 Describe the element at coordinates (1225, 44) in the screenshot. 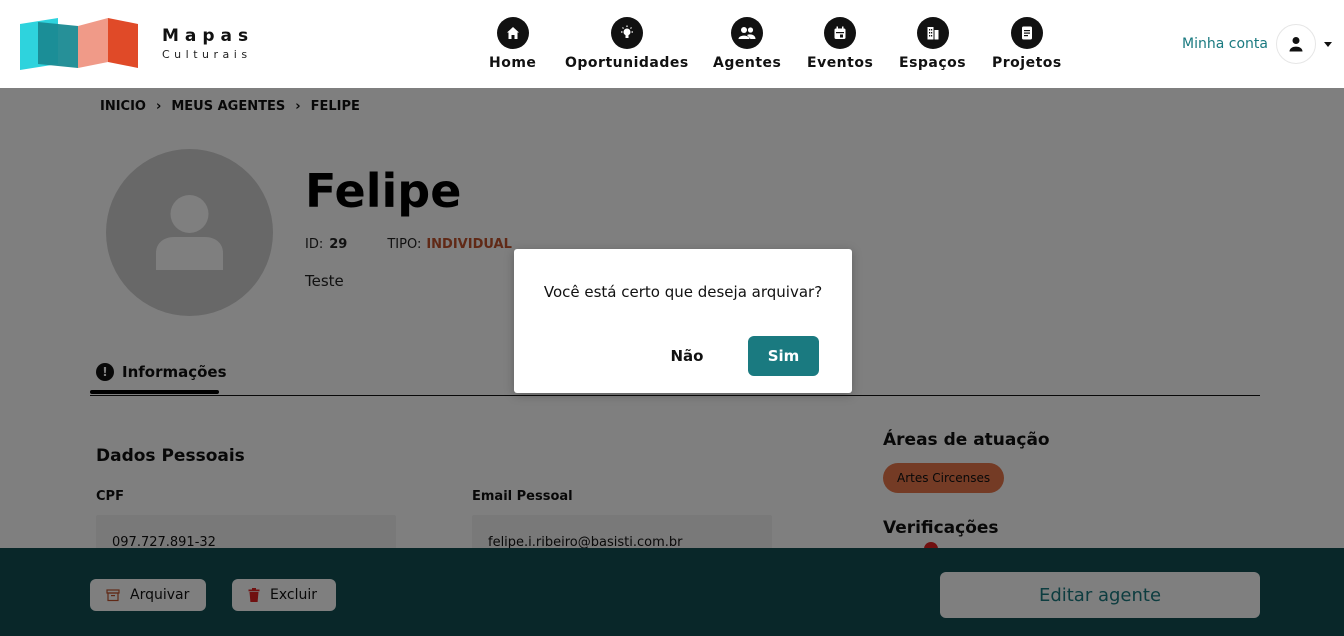

I see `account-label: Minha conta` at that location.